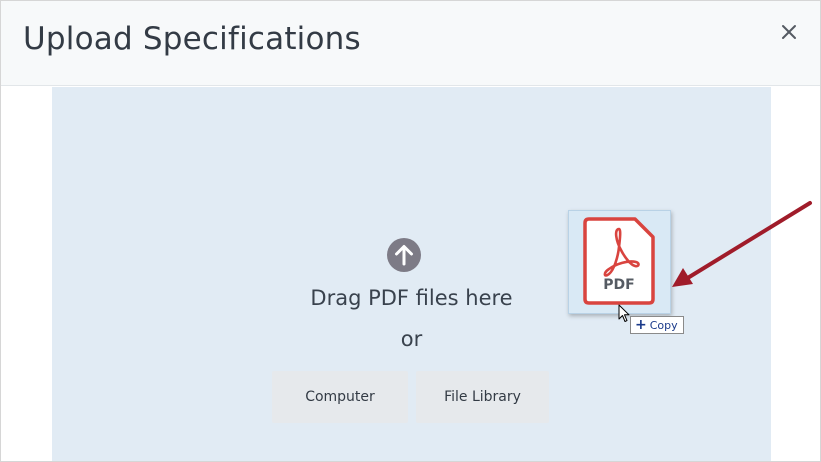 Image resolution: width=821 pixels, height=462 pixels. I want to click on computer-upload-button: Computer, so click(340, 397).